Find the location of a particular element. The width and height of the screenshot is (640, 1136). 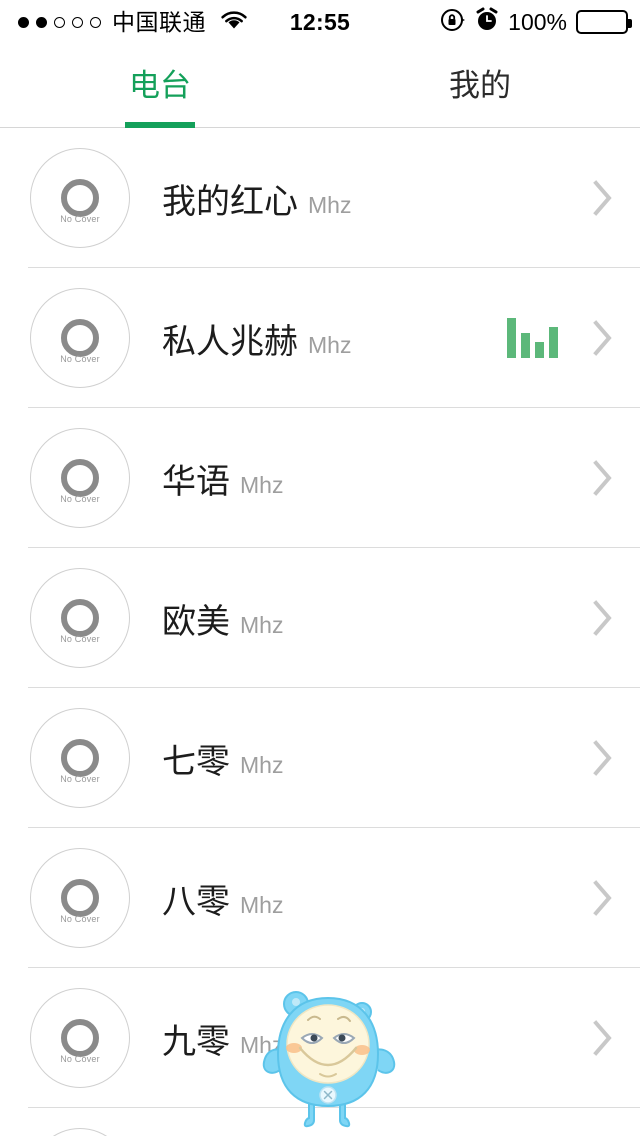

tab-bar: 电台 我的 is located at coordinates (320, 86).